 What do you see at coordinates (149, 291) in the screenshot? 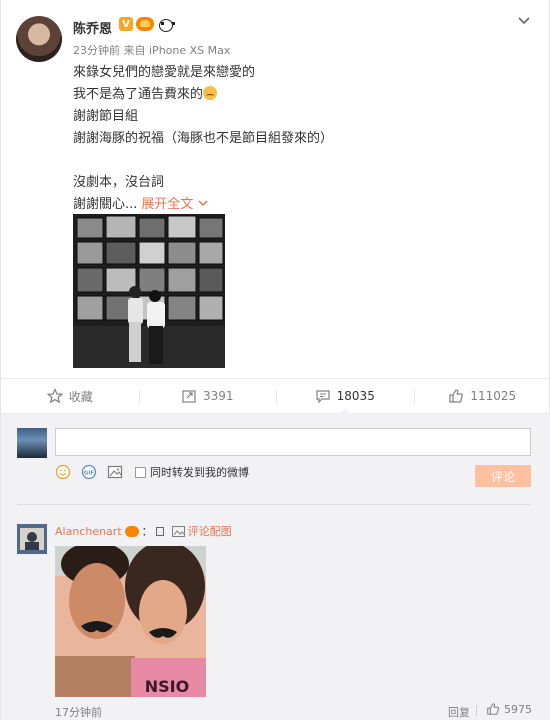
I see `post-image` at bounding box center [149, 291].